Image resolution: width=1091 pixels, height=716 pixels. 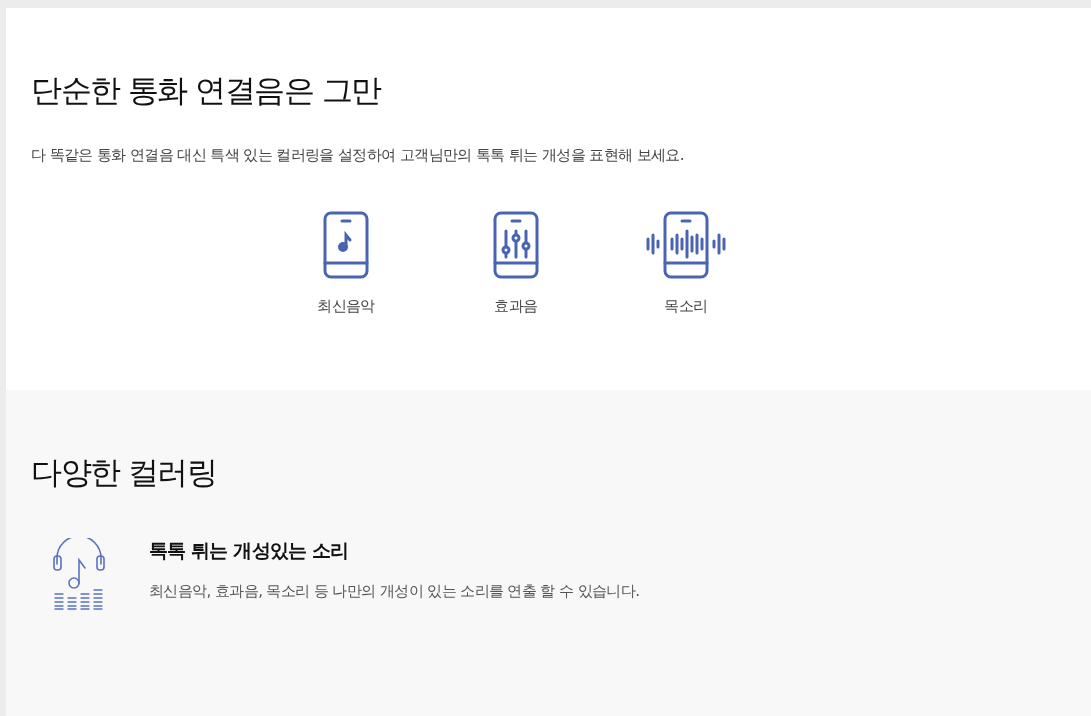 I want to click on feature-title: 톡톡 튀는 개성있는 소리, so click(x=249, y=550).